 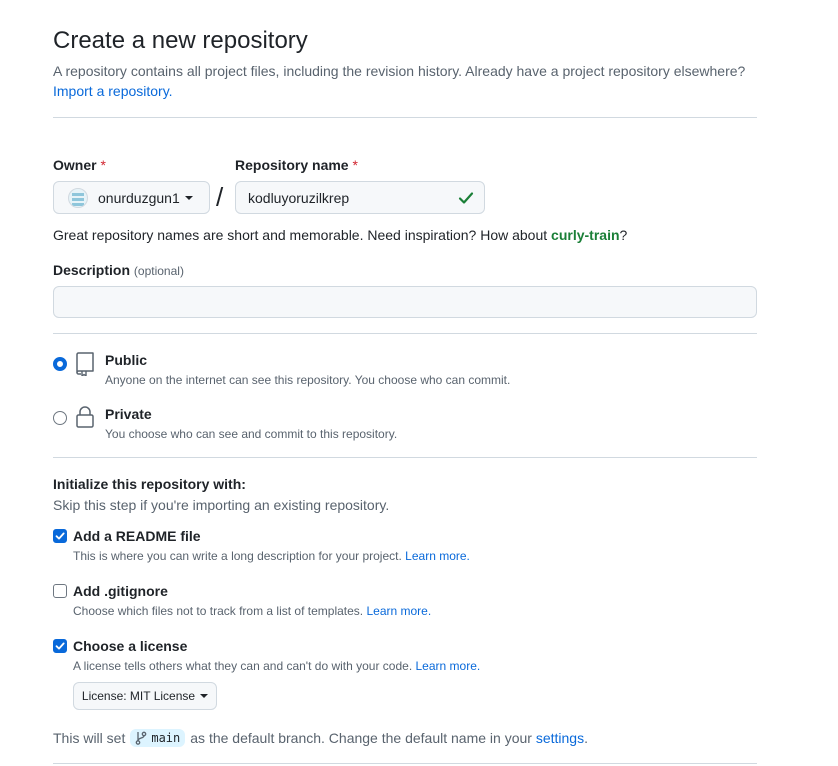 I want to click on name-suggestion: curly-train, so click(x=585, y=235).